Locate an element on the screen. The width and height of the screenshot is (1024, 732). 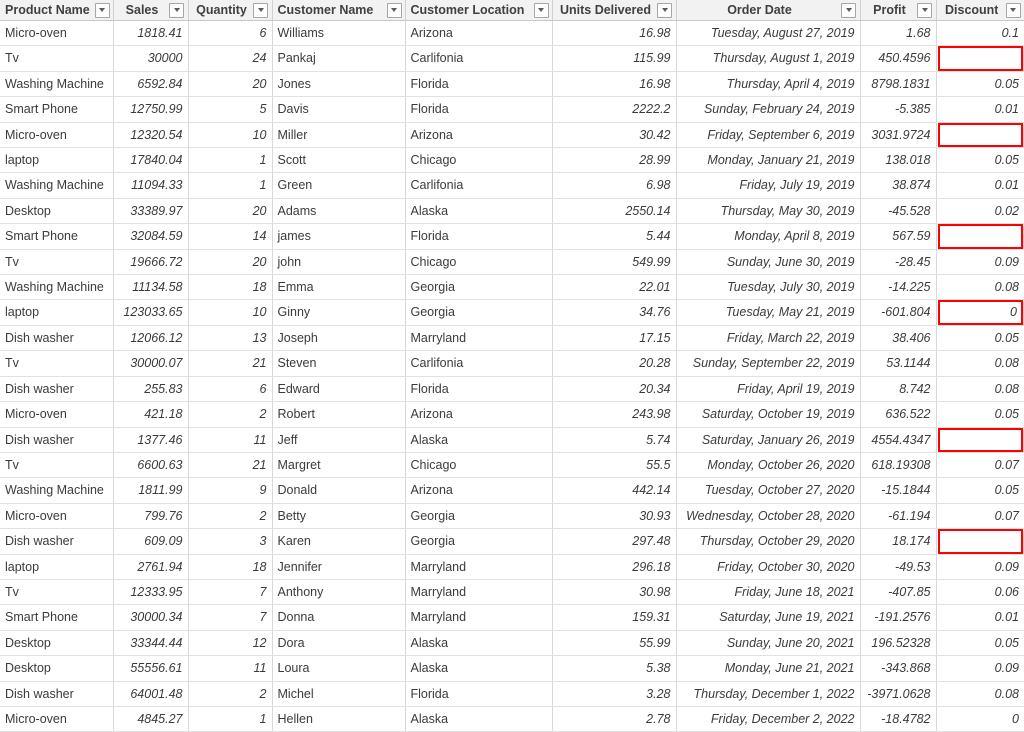
cell-profit: -15.1844 is located at coordinates (898, 490).